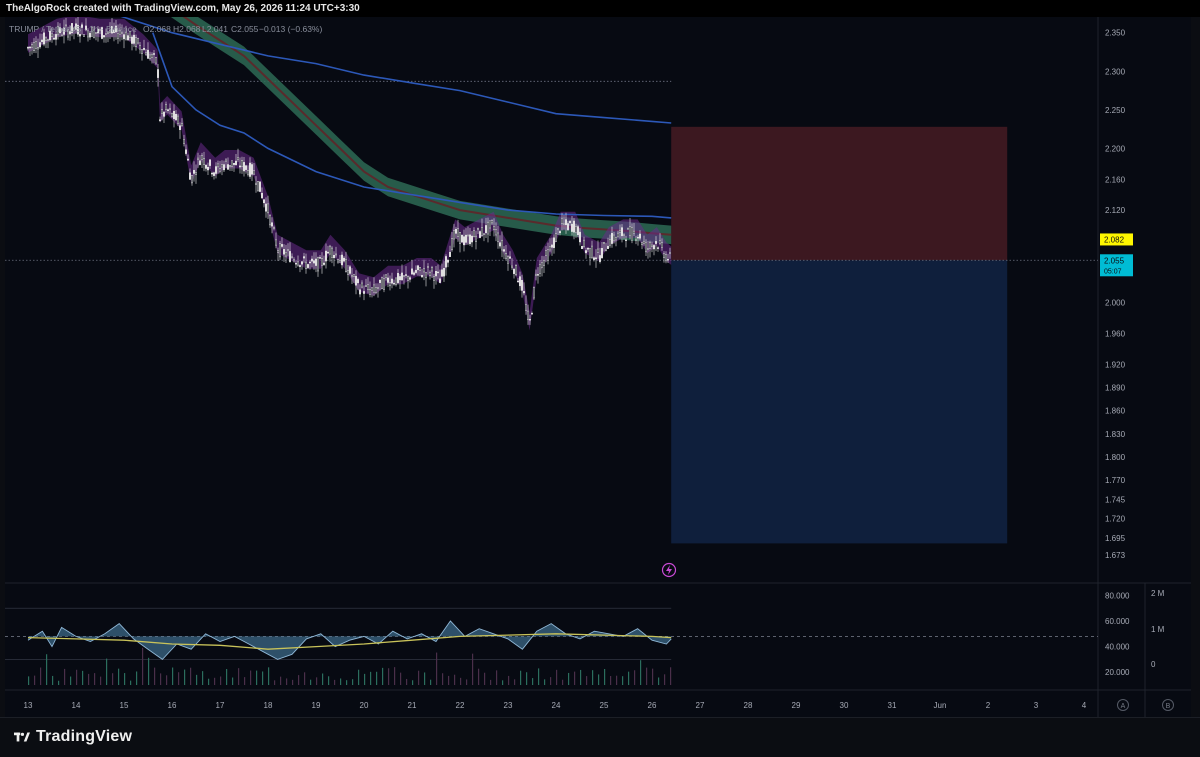 The image size is (1200, 757). I want to click on price-tick-label: 1.830, so click(1115, 434).